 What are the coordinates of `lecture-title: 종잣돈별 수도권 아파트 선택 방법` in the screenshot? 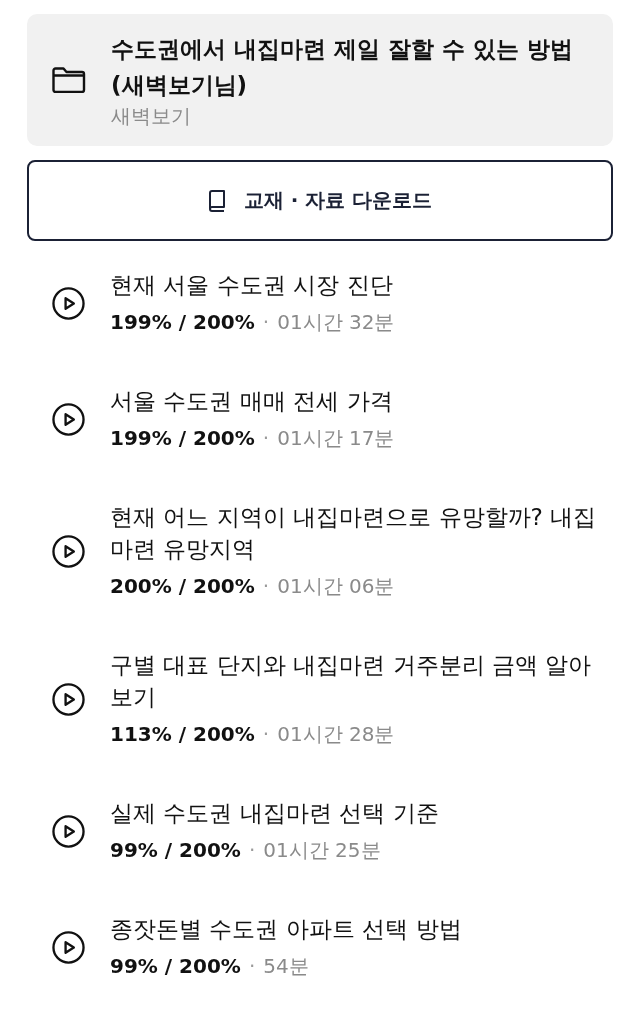 It's located at (356, 929).